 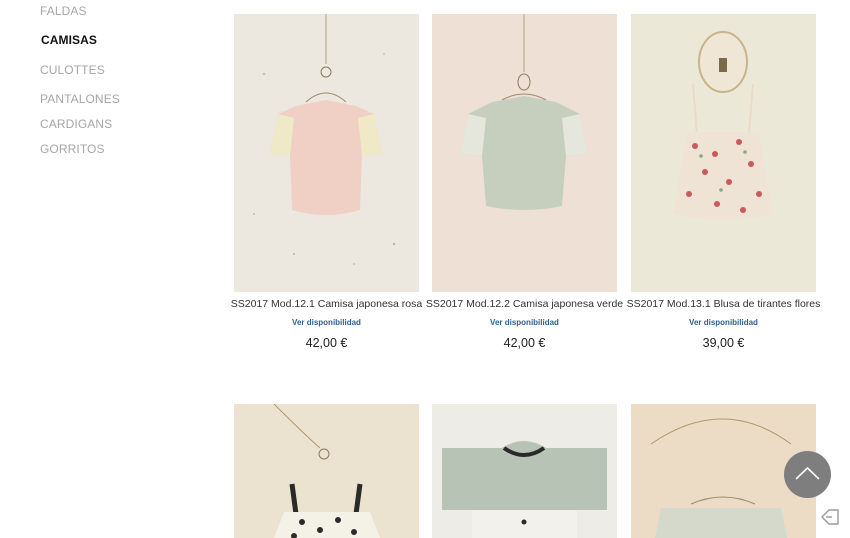 What do you see at coordinates (326, 304) in the screenshot?
I see `product-title: SS2017 Mod.12.1 Camisa japonesa rosa` at bounding box center [326, 304].